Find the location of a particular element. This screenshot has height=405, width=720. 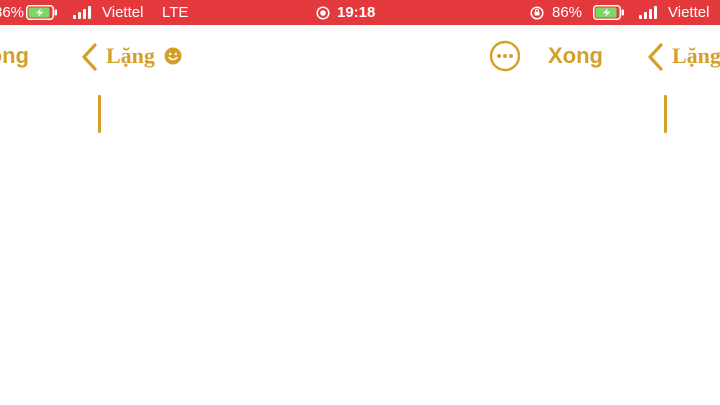

status-left-carrier: Viettel is located at coordinates (123, 12).